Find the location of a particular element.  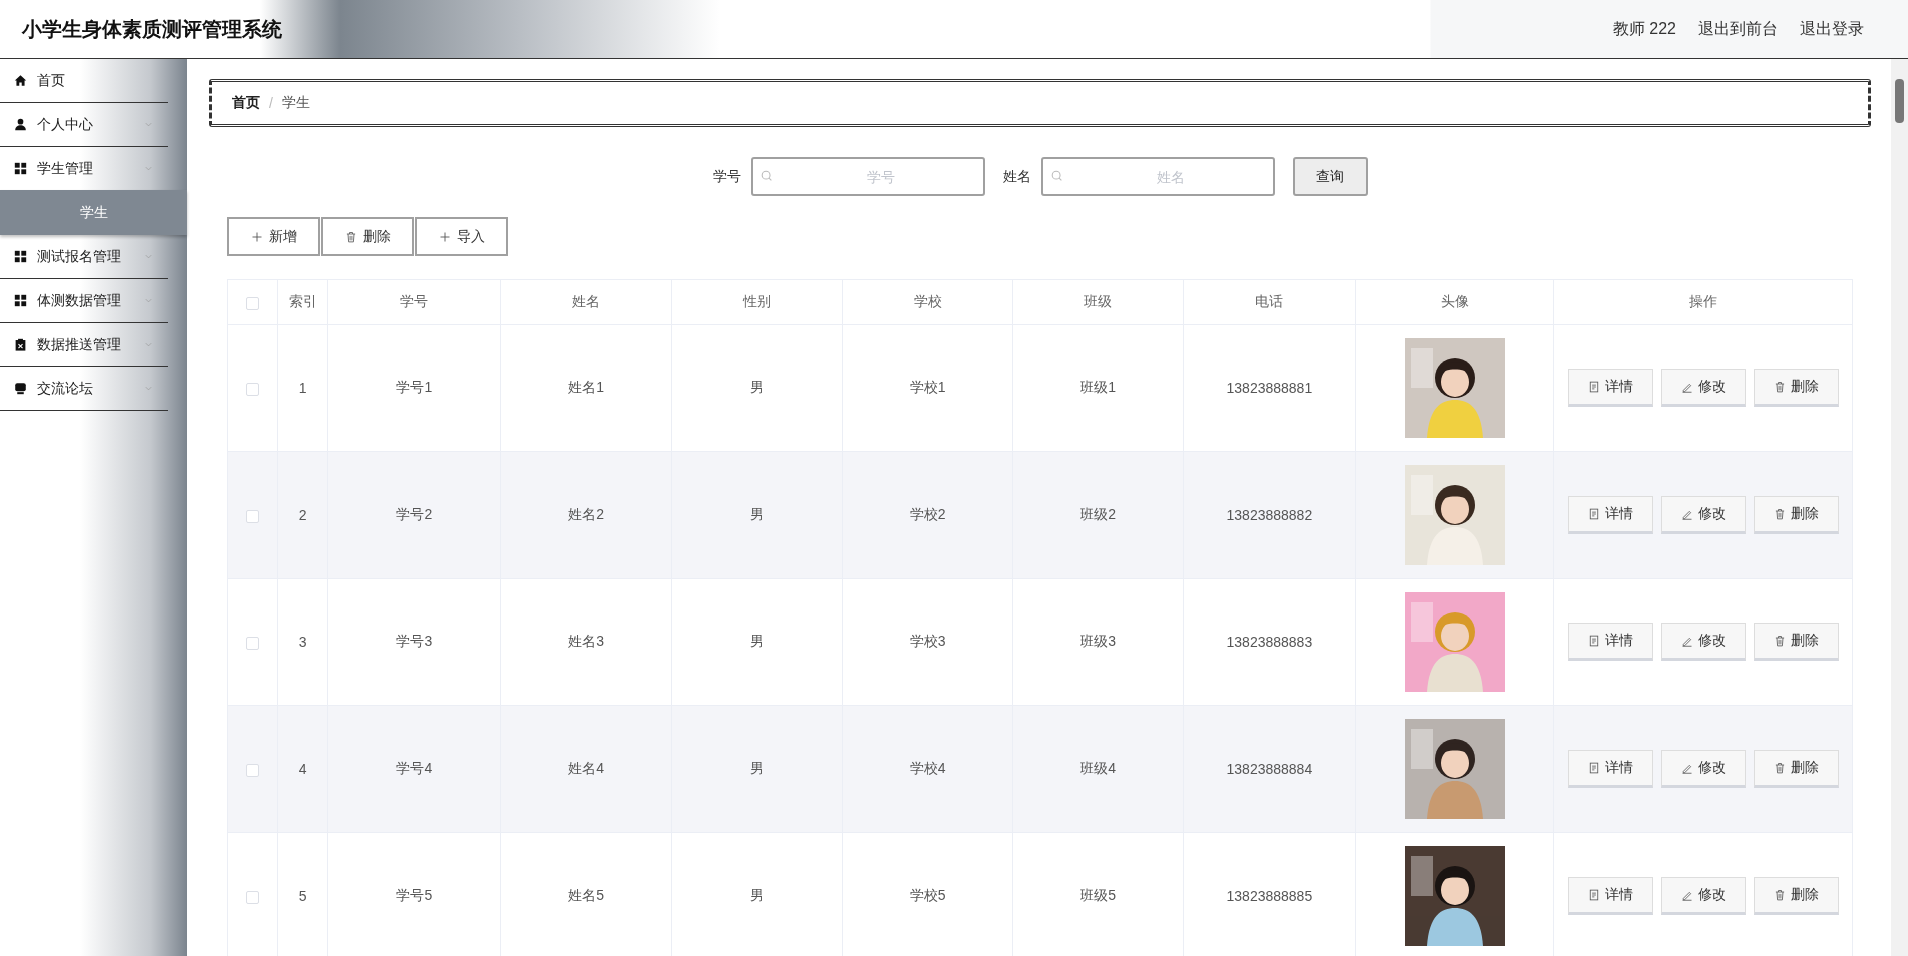

menu-item: 首页 is located at coordinates (84, 81).